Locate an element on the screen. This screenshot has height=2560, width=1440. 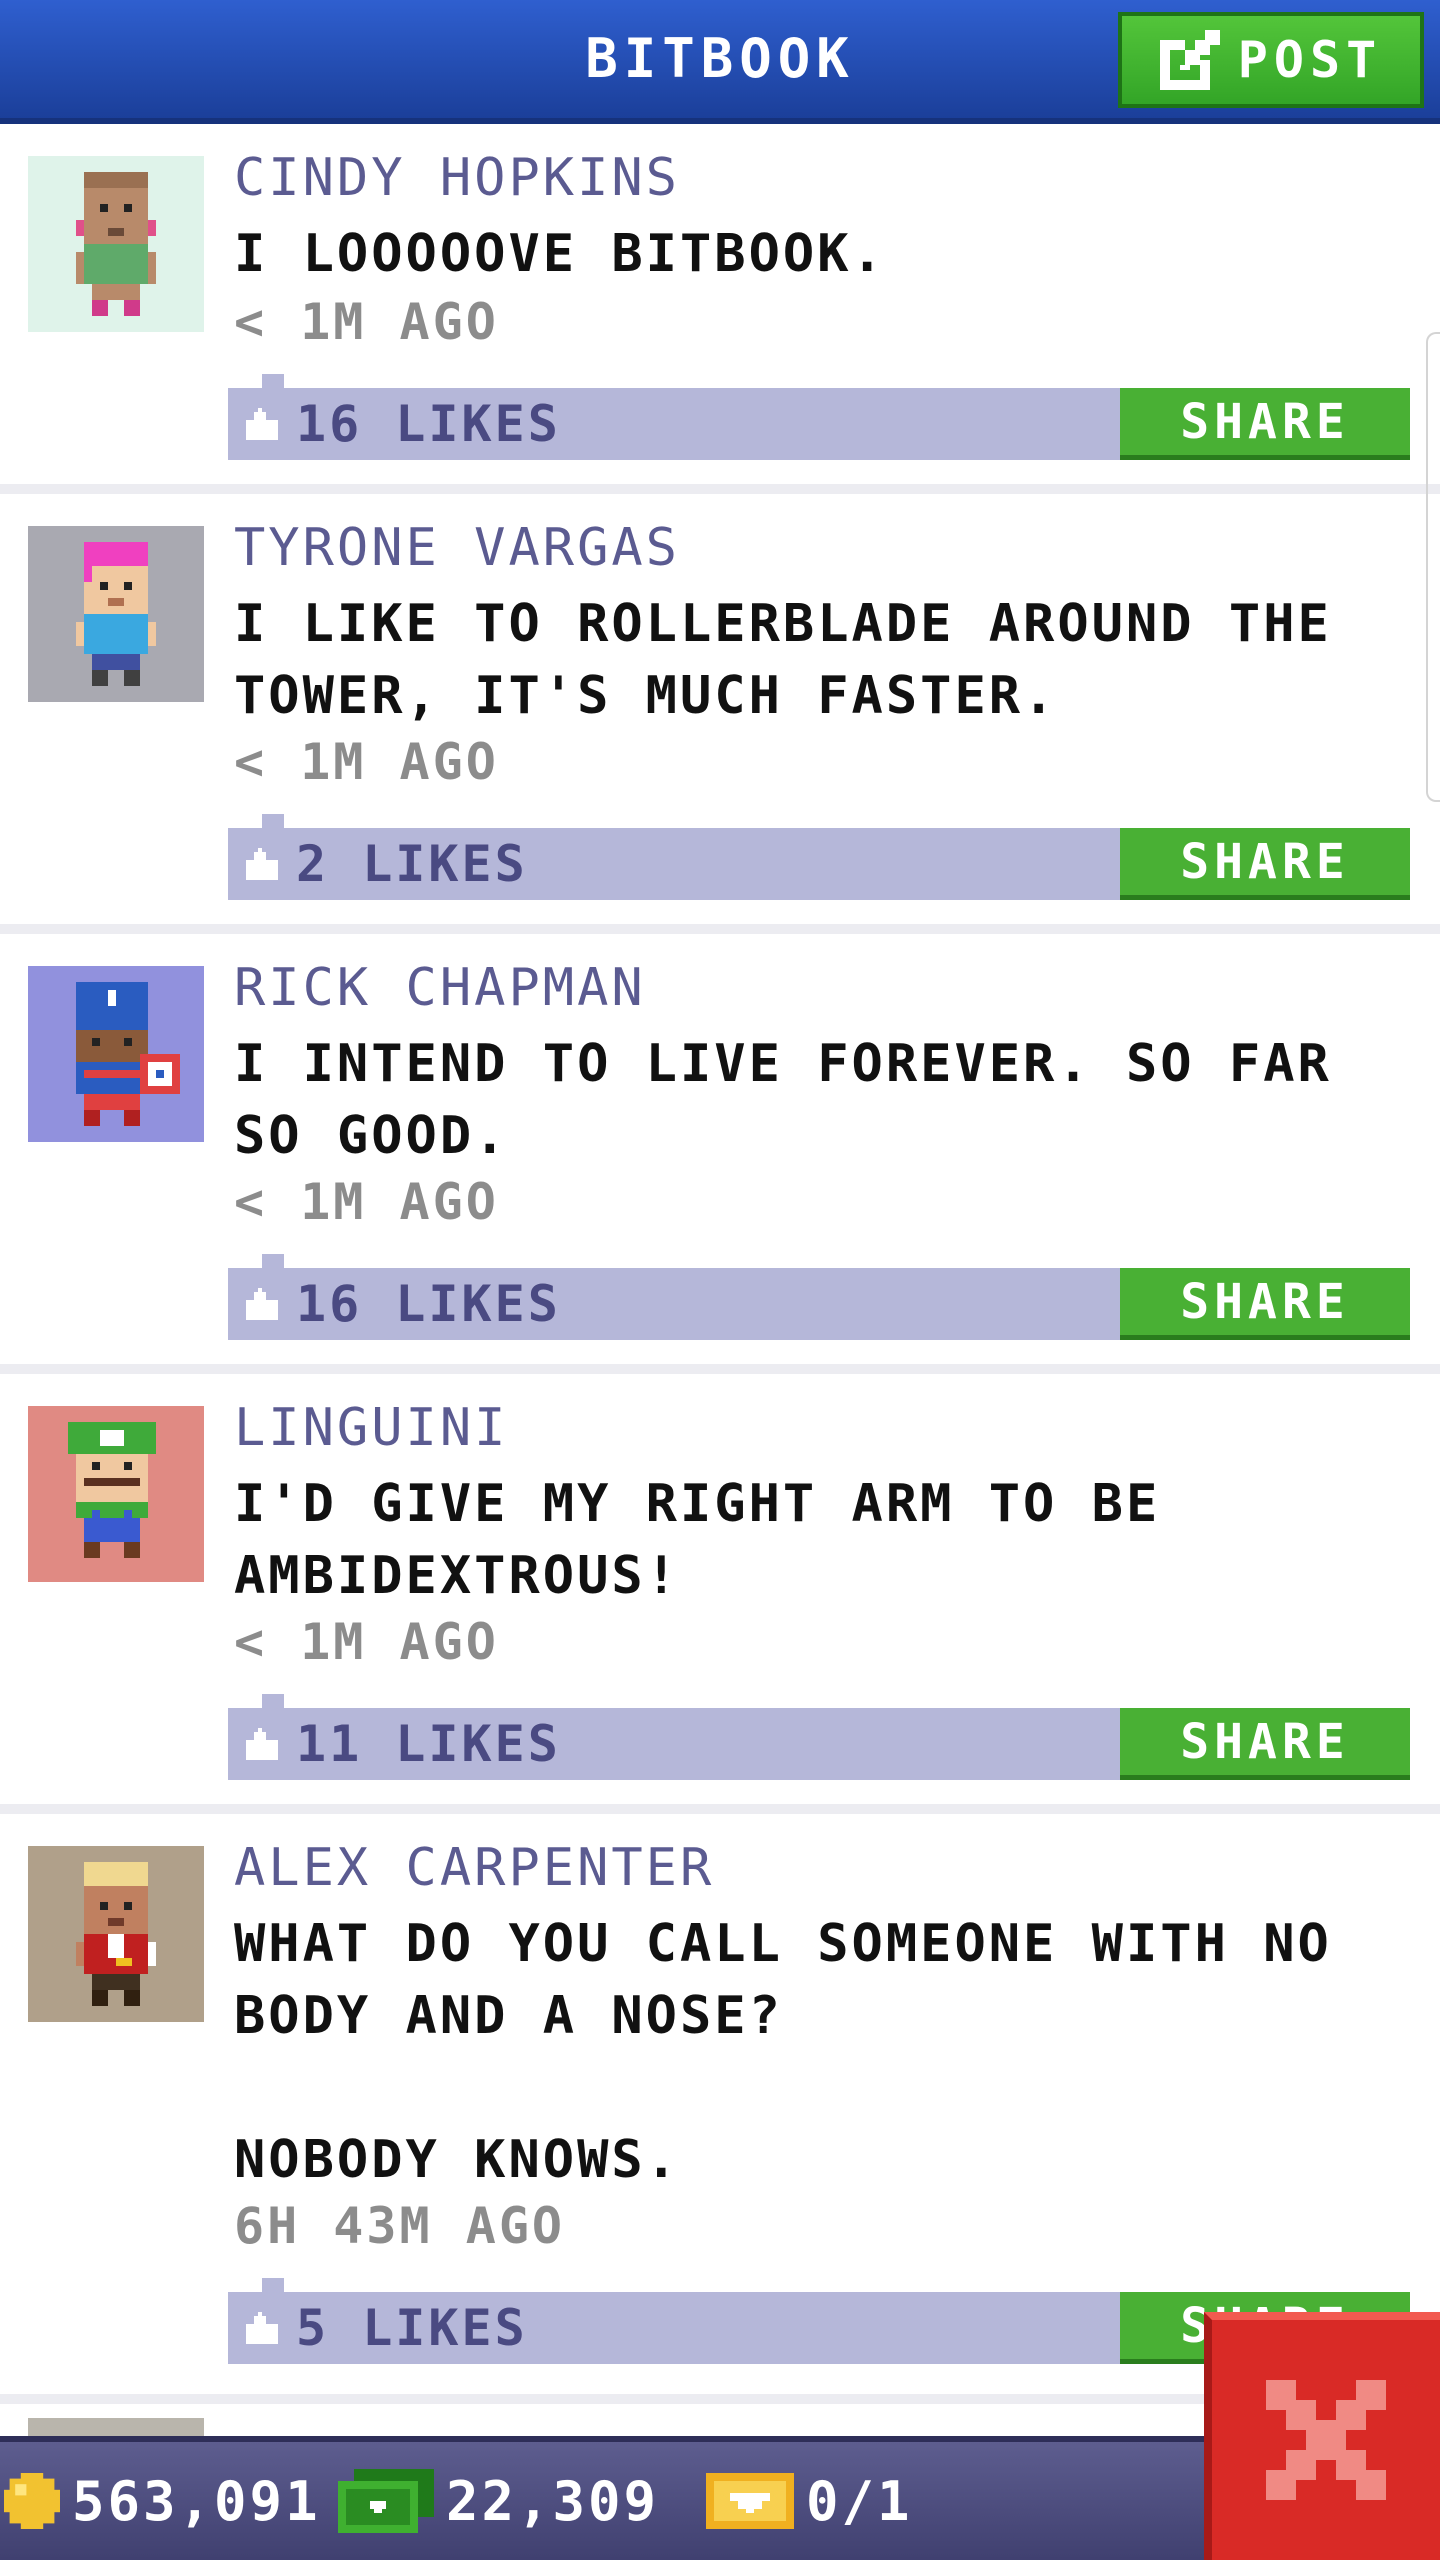
likes-bar: 2 LIKES SHARE is located at coordinates (819, 857).